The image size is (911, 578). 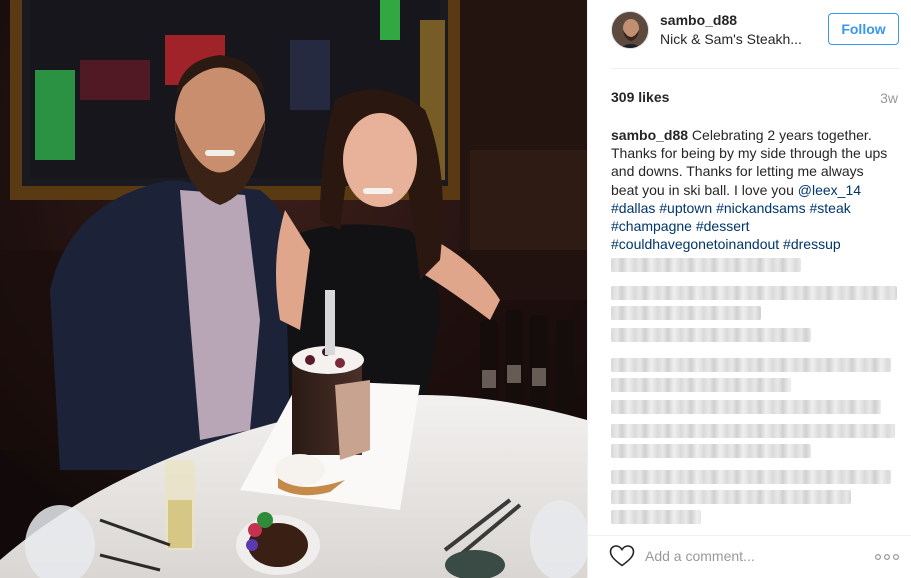 I want to click on post-age: 3w, so click(x=889, y=98).